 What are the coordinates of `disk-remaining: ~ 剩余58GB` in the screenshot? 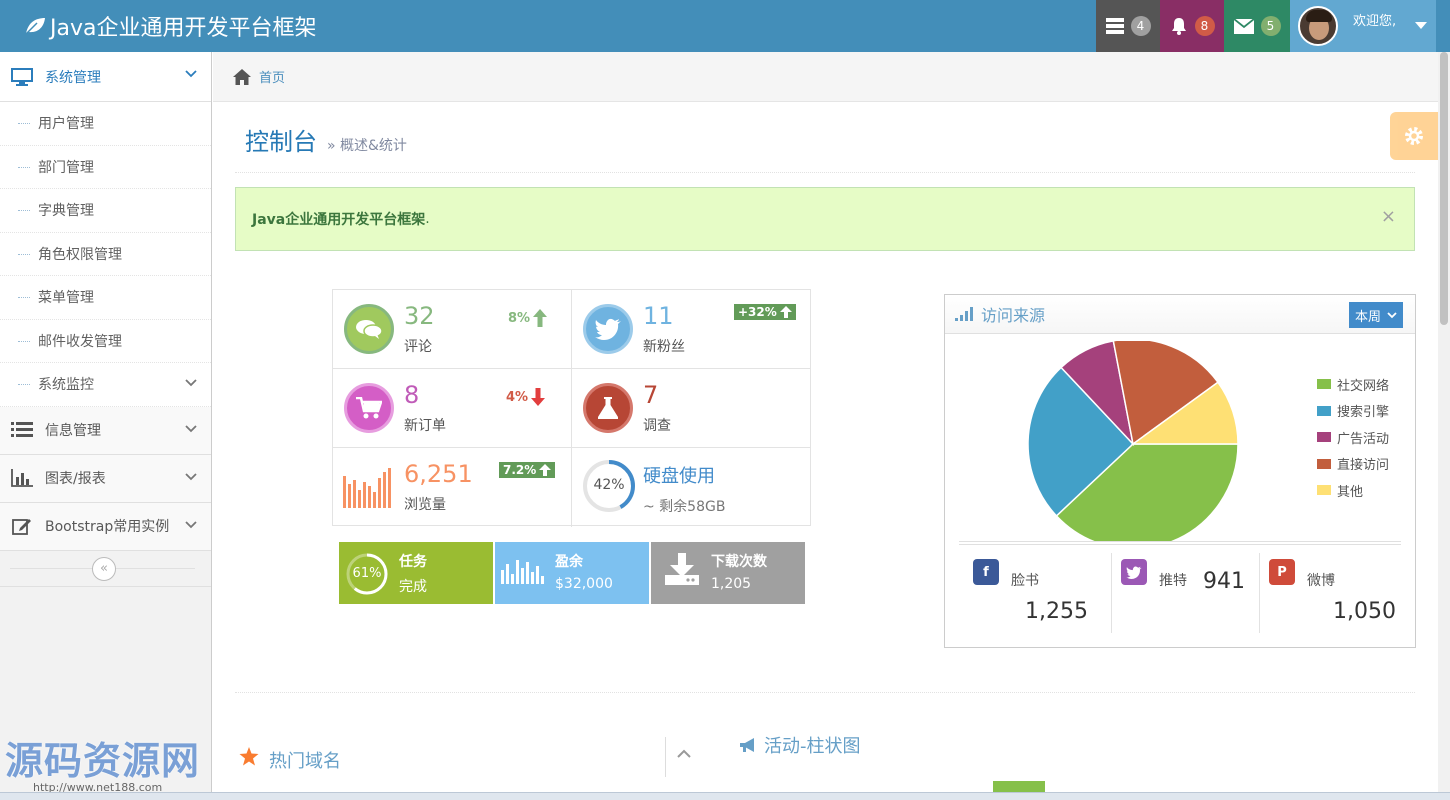 It's located at (684, 507).